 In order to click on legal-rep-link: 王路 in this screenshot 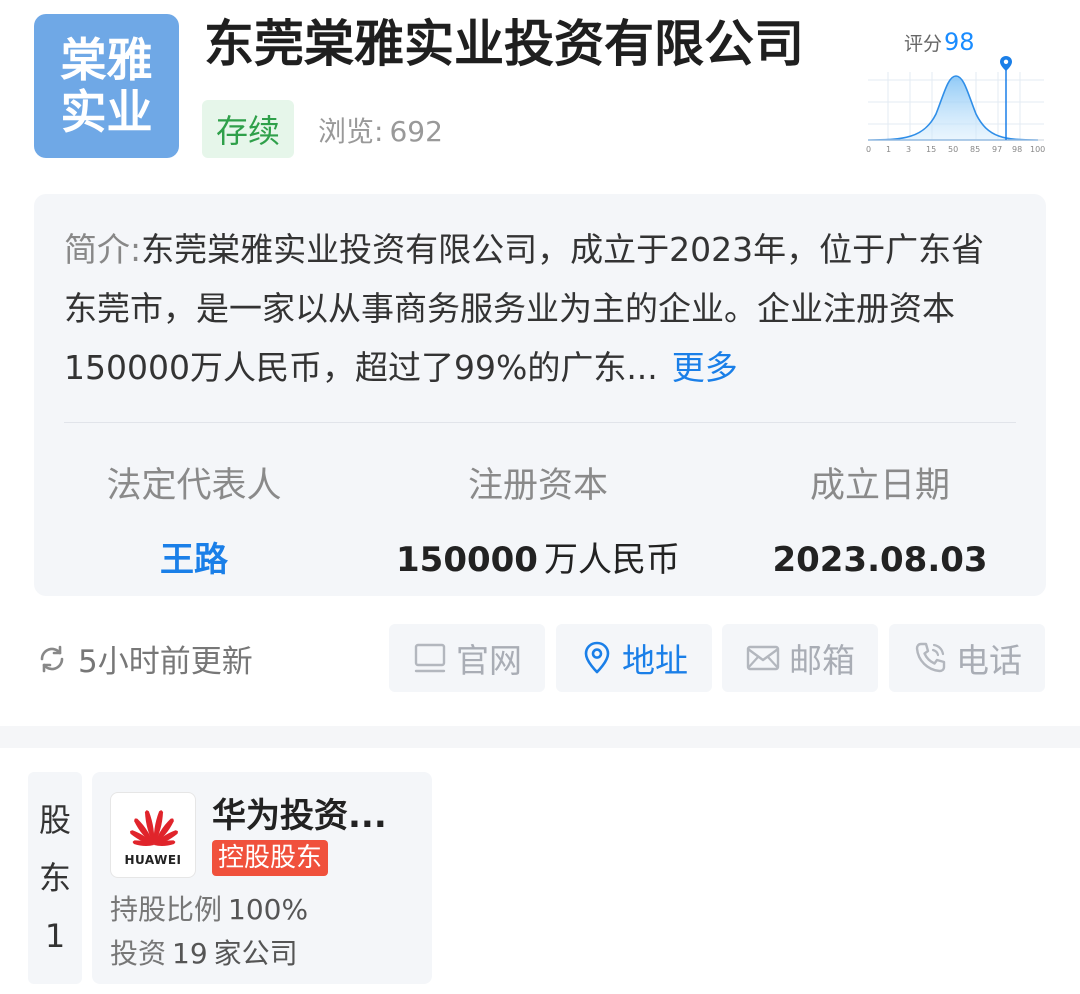, I will do `click(194, 560)`.